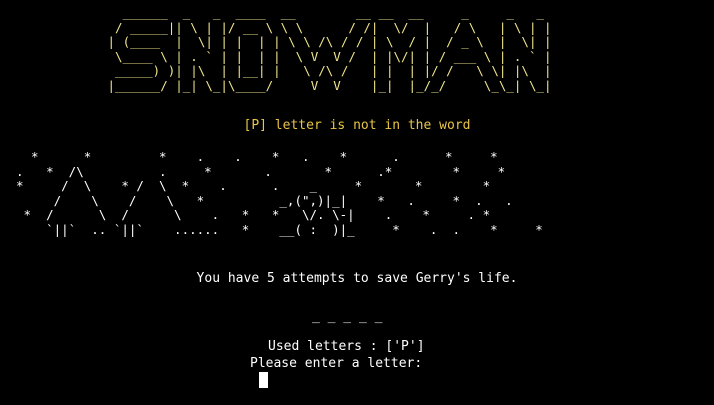 The height and width of the screenshot is (405, 714). I want to click on letter-input-prompt: Please enter a letter:, so click(336, 363).